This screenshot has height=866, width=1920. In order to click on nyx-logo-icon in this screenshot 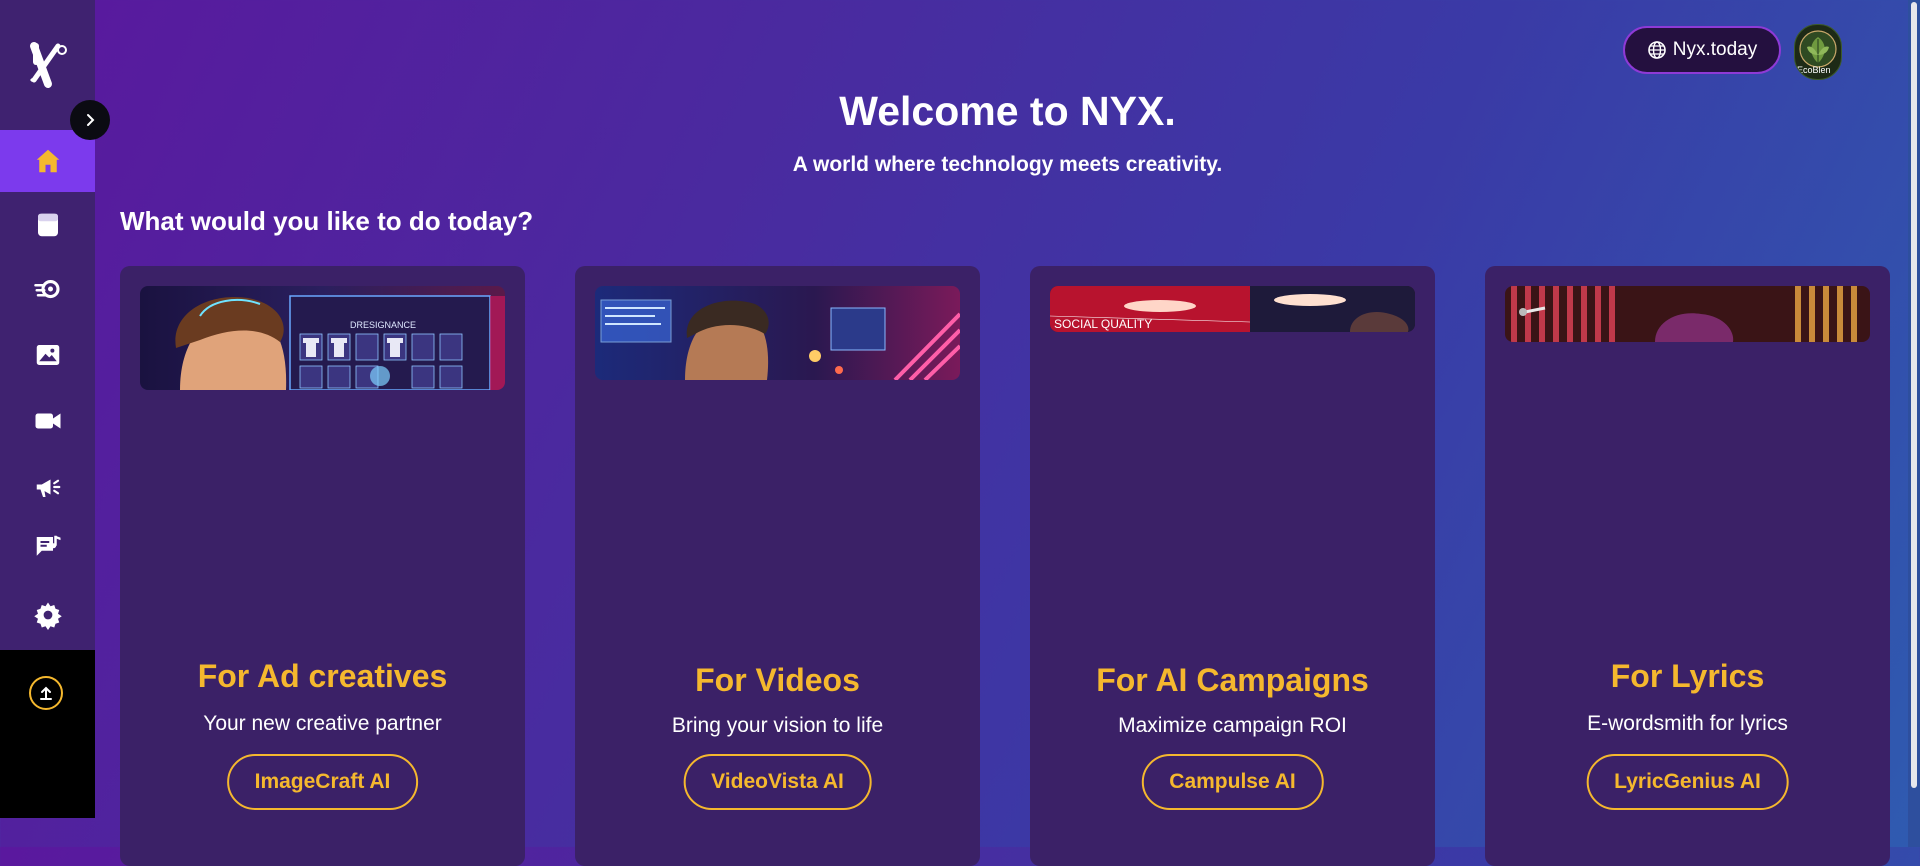, I will do `click(48, 65)`.